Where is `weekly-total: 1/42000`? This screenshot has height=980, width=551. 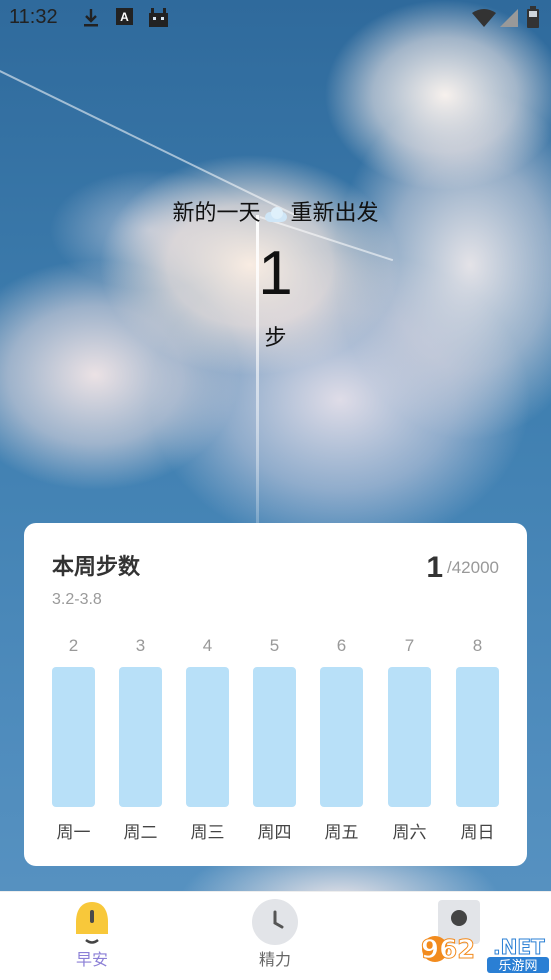
weekly-total: 1/42000 is located at coordinates (462, 568).